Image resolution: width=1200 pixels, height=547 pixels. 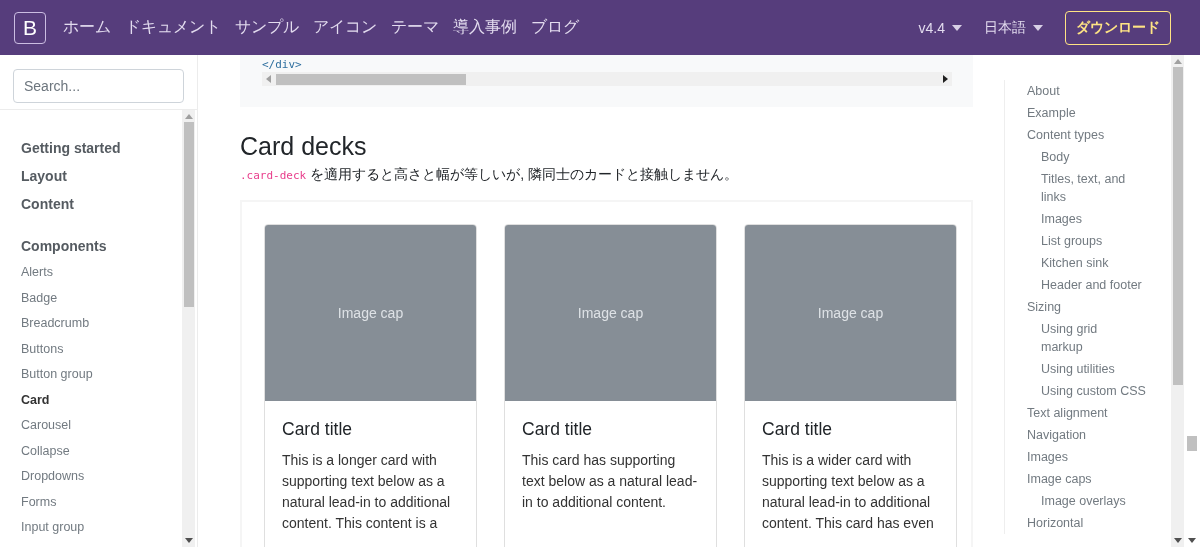 I want to click on code-text: </div>, so click(x=282, y=65).